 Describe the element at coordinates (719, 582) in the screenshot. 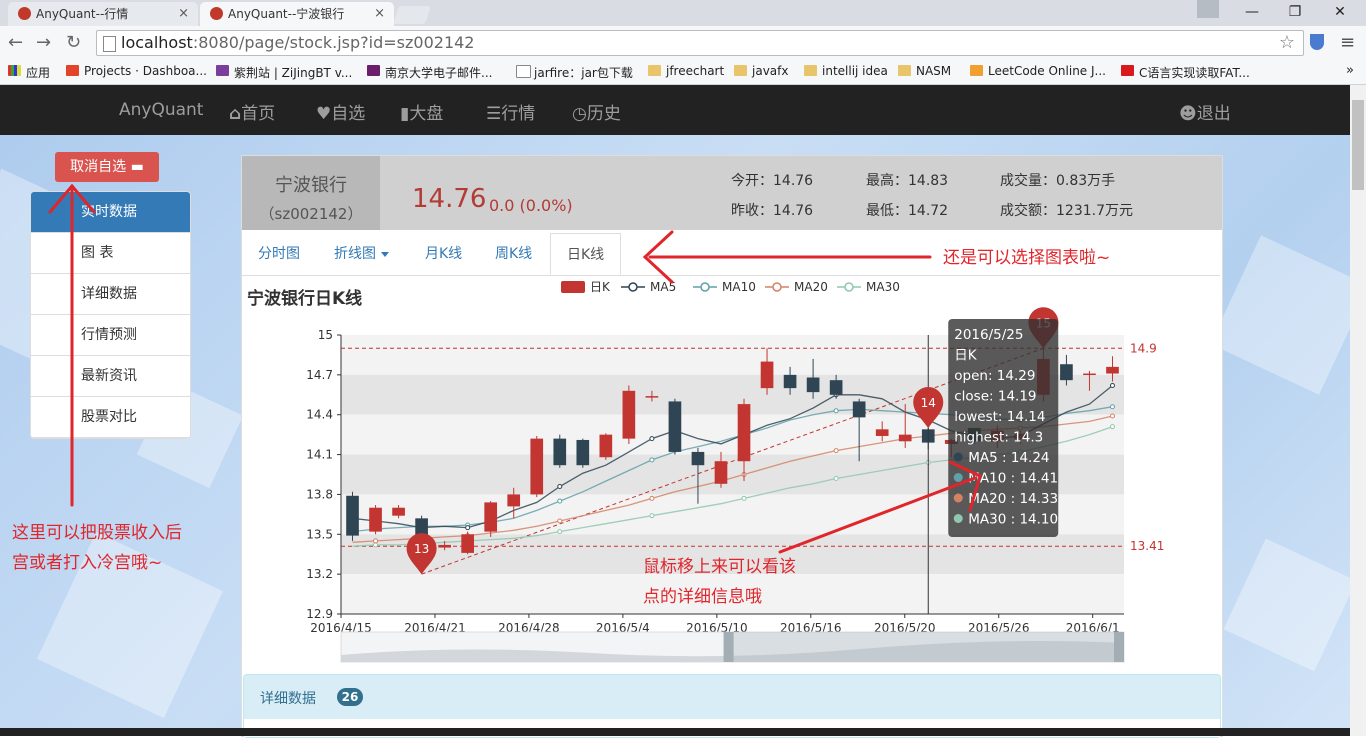

I see `annotation-mid: 鼠标移上来可以看该 点的详细信息哦` at that location.